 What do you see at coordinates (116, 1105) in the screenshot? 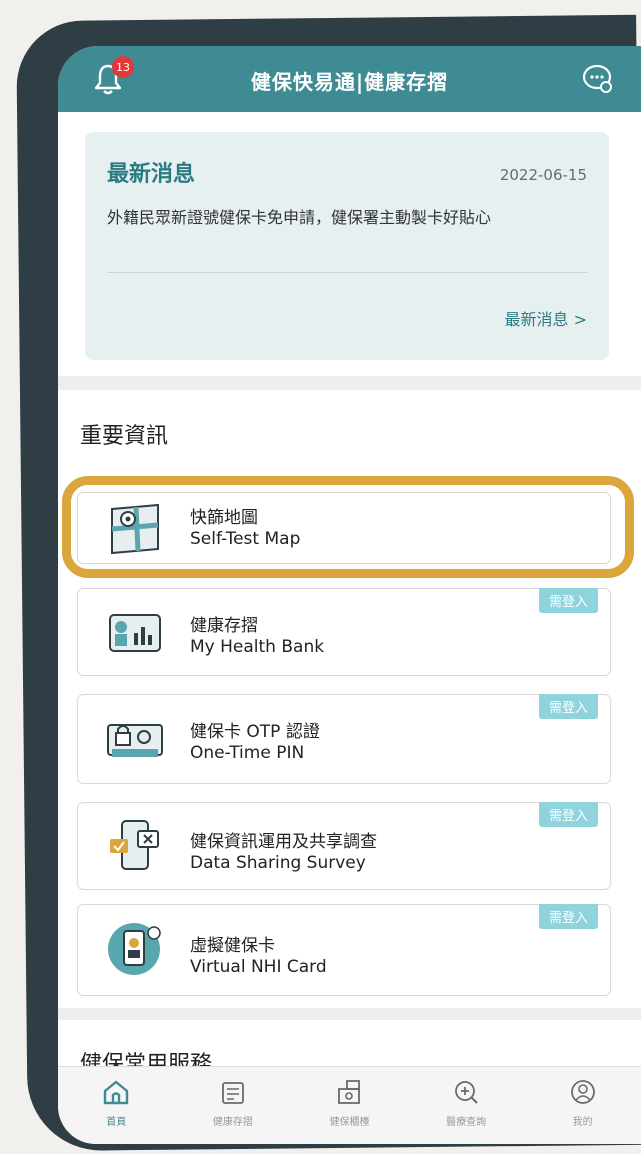
I see `nav-home: 首頁` at bounding box center [116, 1105].